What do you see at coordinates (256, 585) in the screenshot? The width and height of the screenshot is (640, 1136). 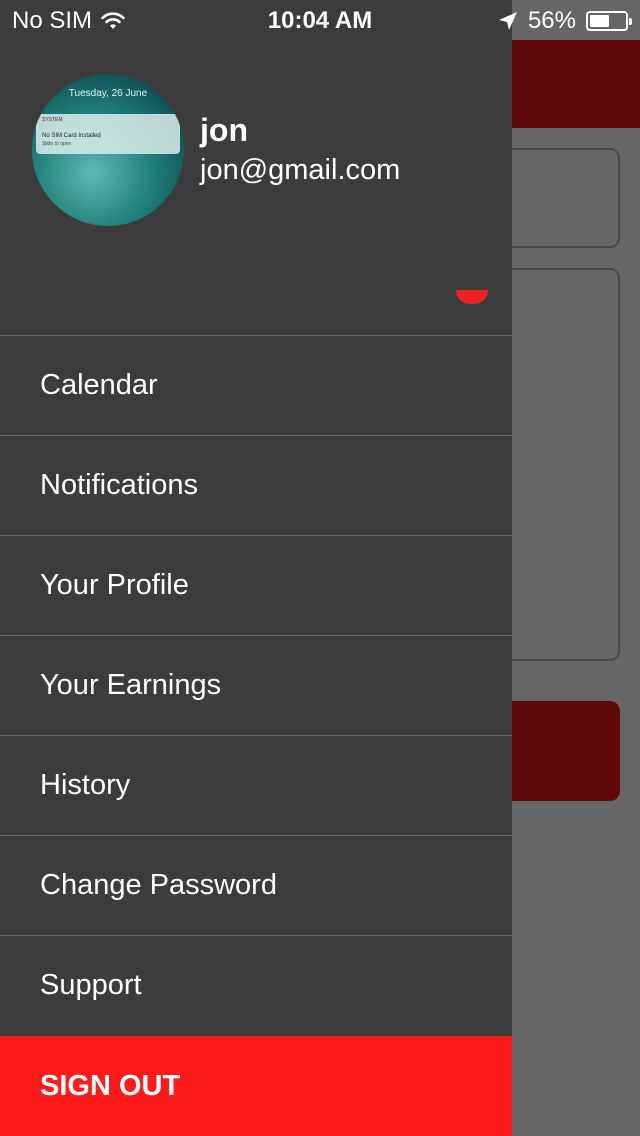 I see `menu-item-your-profile: Your Profile` at bounding box center [256, 585].